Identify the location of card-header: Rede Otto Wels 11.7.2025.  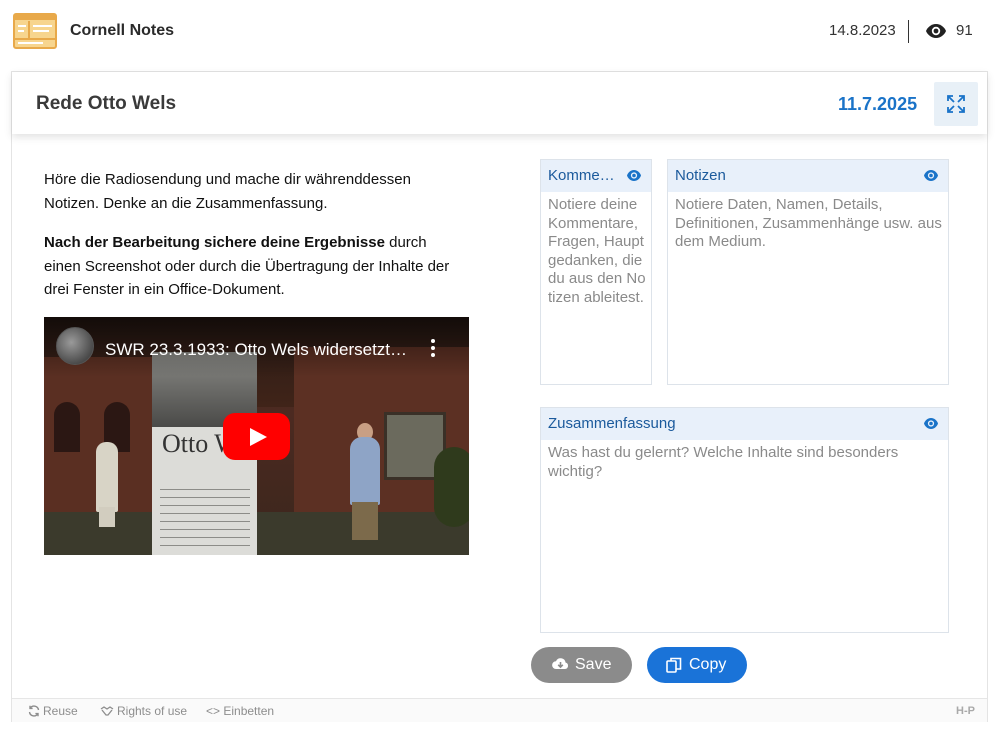
(499, 103).